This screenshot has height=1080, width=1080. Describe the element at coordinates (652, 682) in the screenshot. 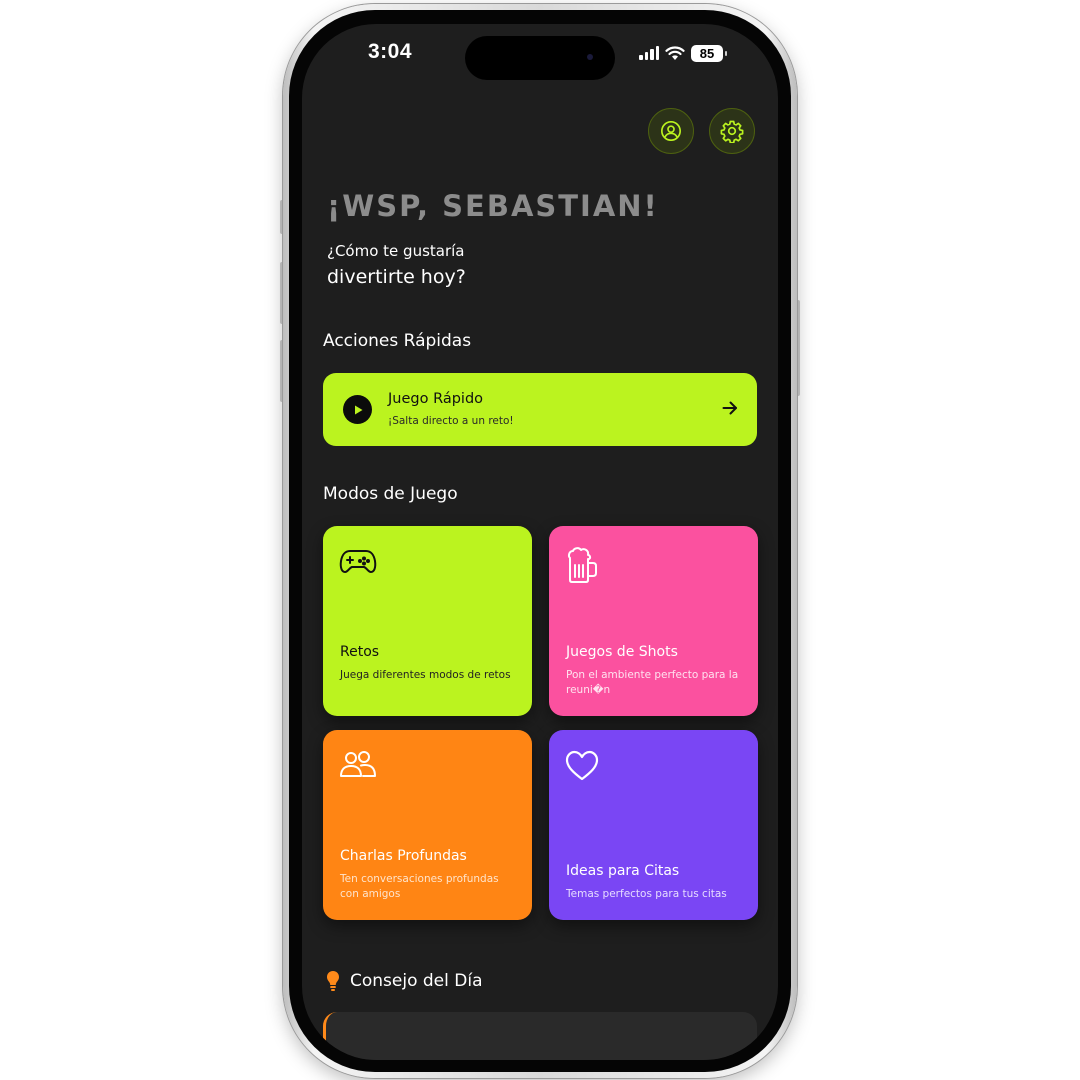

I see `mode-desc-shots: Pon el ambiente perfecto para la reuni�n` at that location.